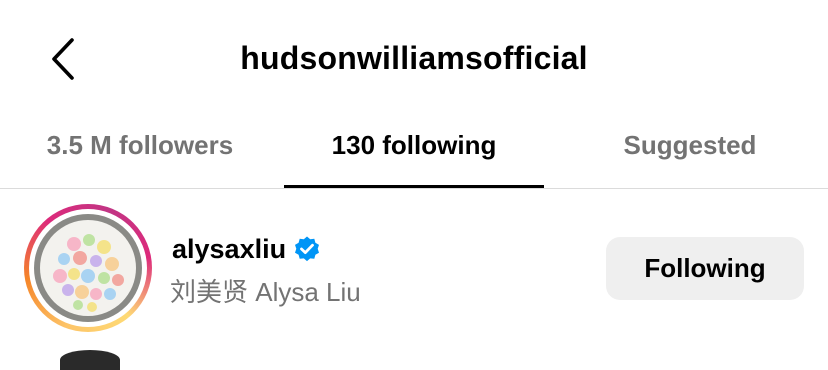 The height and width of the screenshot is (370, 828). I want to click on following-button: Following, so click(705, 268).